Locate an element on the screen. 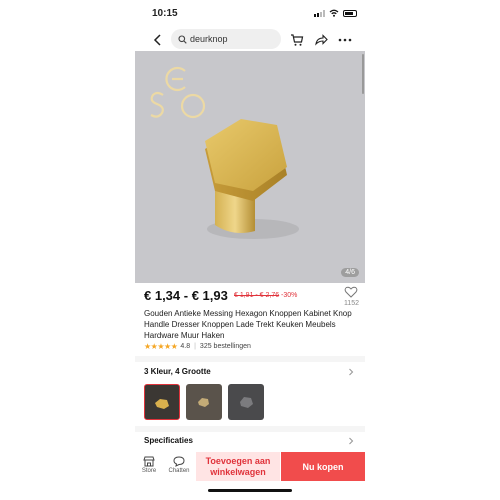  image-counter: 4/6 is located at coordinates (350, 272).